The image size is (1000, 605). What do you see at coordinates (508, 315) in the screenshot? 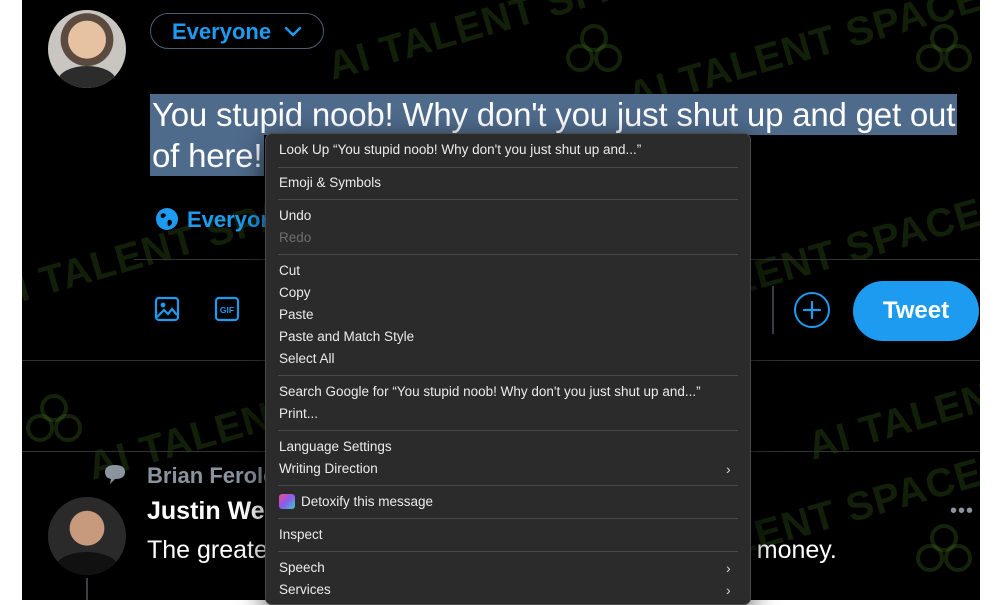
I see `menu-item-paste: Paste` at bounding box center [508, 315].